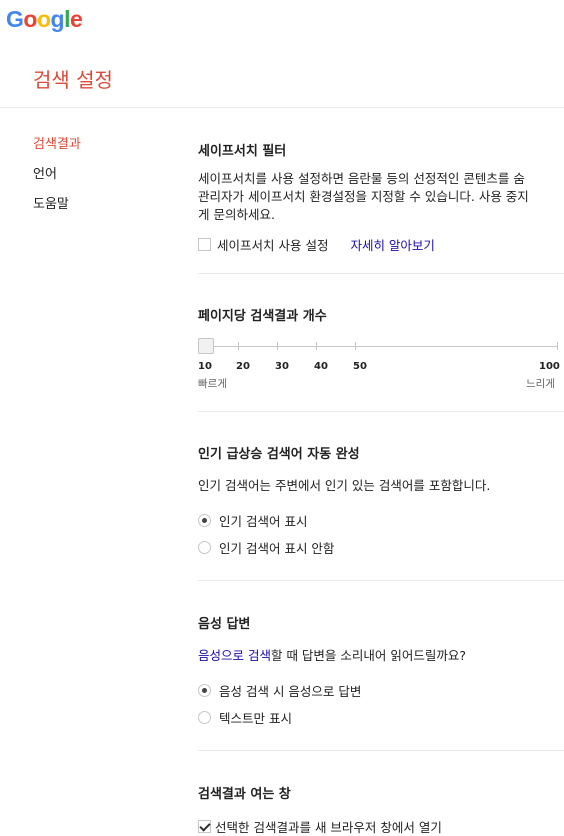 This screenshot has width=564, height=836. What do you see at coordinates (73, 80) in the screenshot?
I see `page-title: 검색 설정` at bounding box center [73, 80].